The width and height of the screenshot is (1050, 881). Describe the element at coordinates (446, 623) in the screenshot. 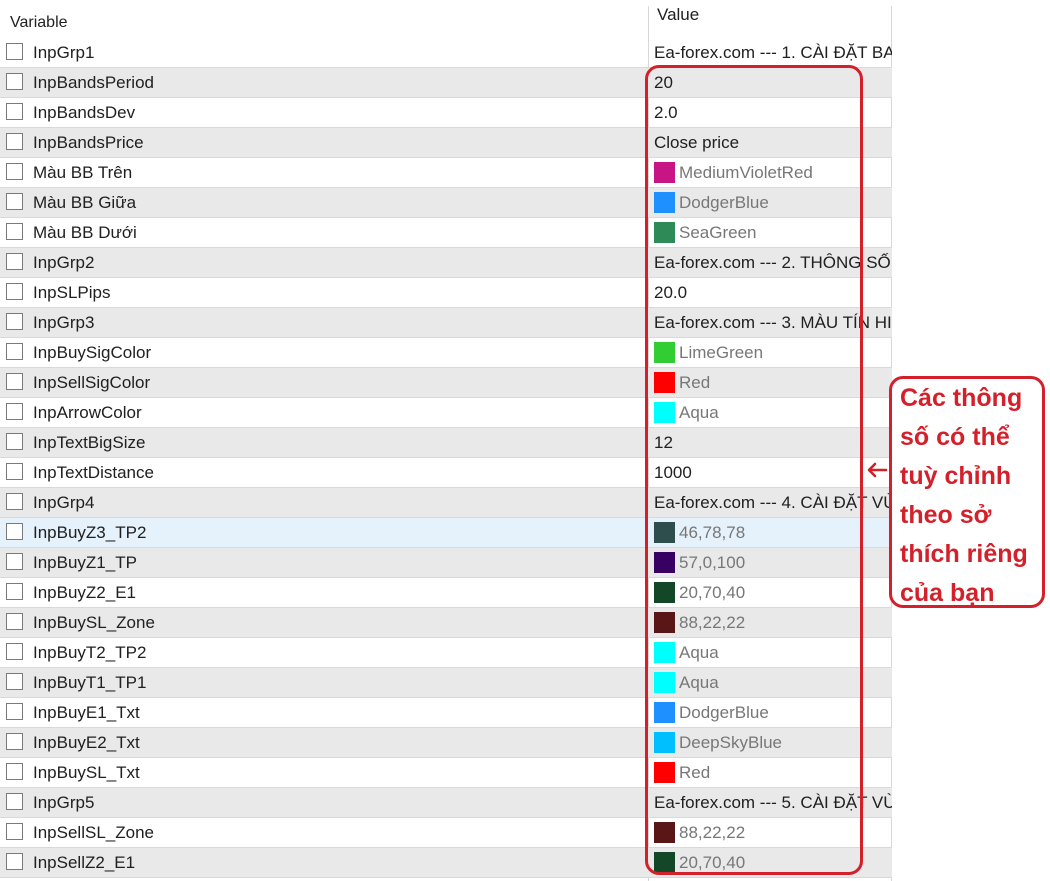

I see `table-row: InpBuySL_Zone 88,22,22` at that location.